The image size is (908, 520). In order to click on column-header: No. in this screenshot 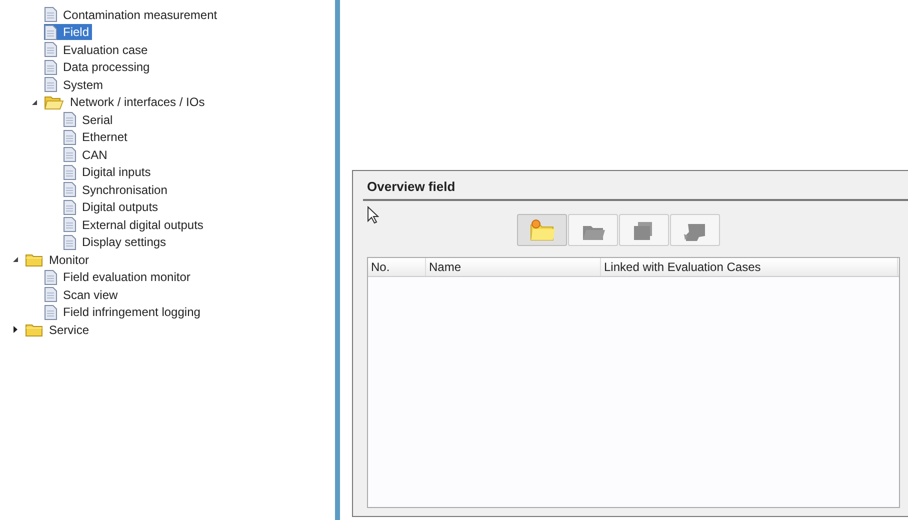, I will do `click(397, 267)`.